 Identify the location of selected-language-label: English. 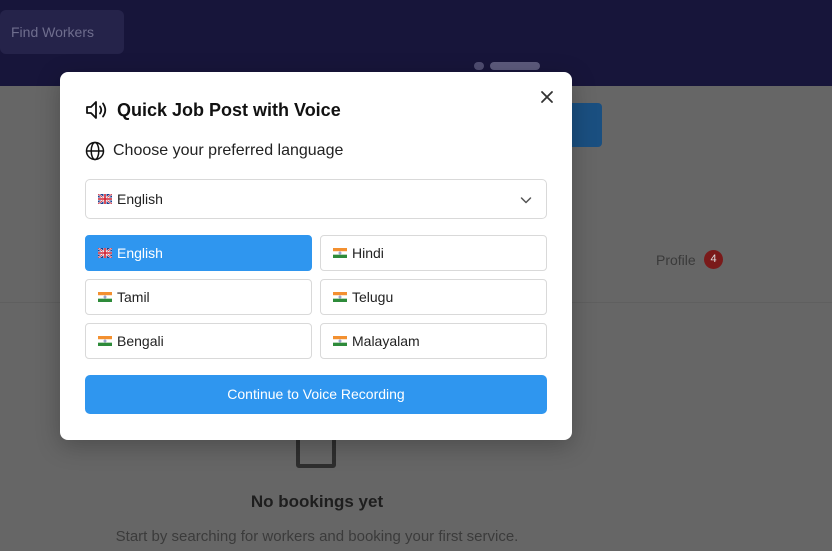
(140, 199).